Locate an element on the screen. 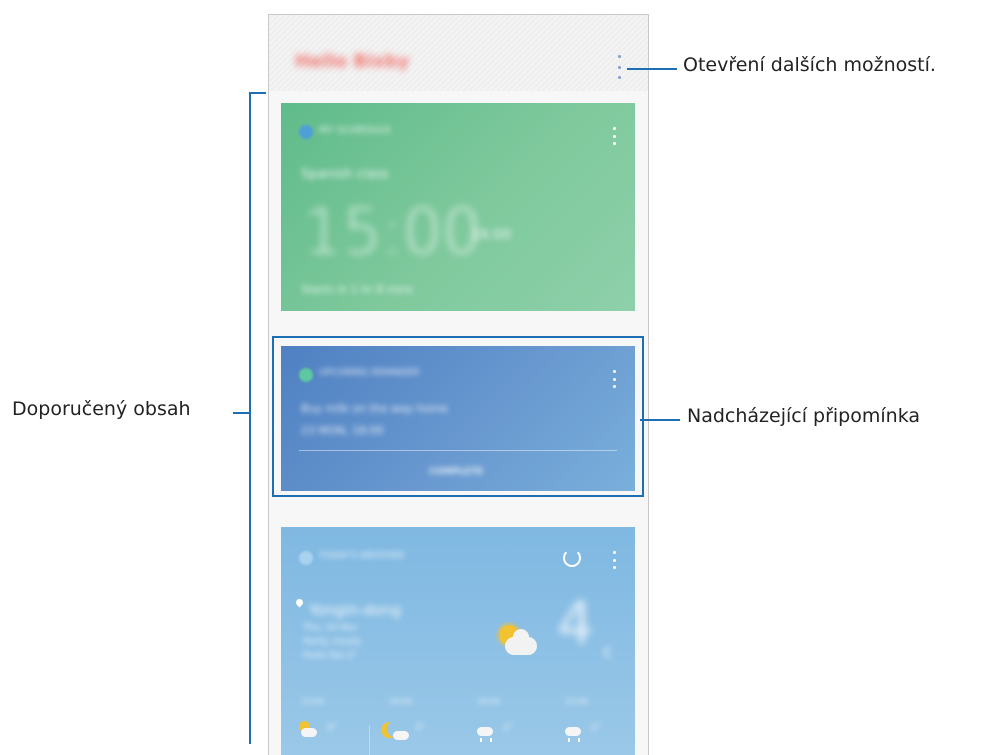 The width and height of the screenshot is (993, 755). callout-bracket-top is located at coordinates (257, 93).